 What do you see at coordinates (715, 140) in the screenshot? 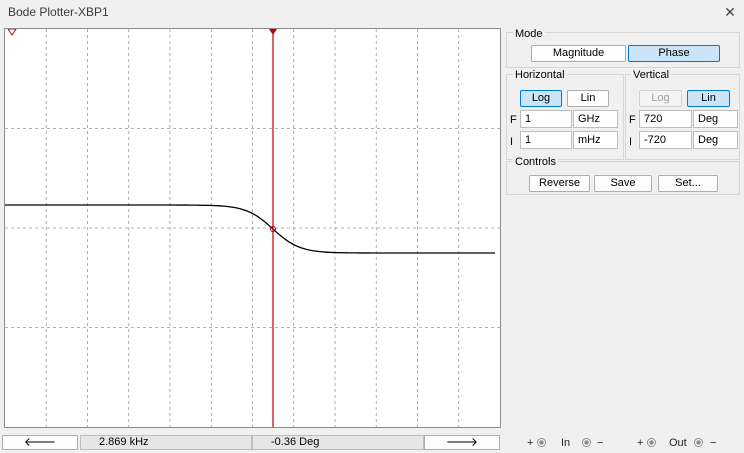
I see `vertical-initial-unit: Deg` at bounding box center [715, 140].